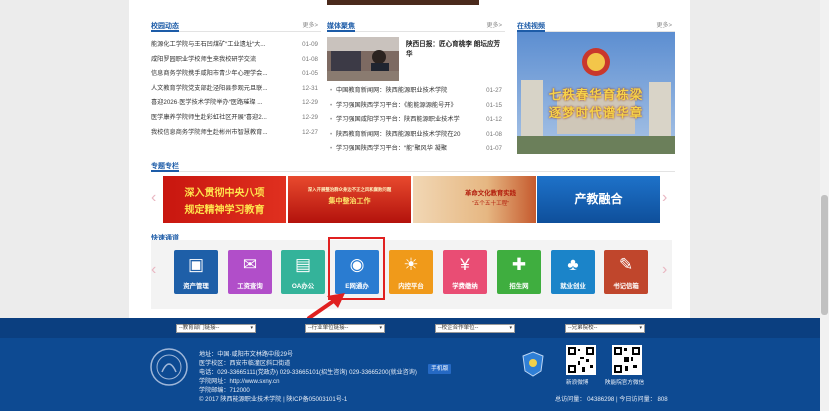 The height and width of the screenshot is (411, 829). I want to click on campus-news-more-link: 更多>, so click(310, 24).